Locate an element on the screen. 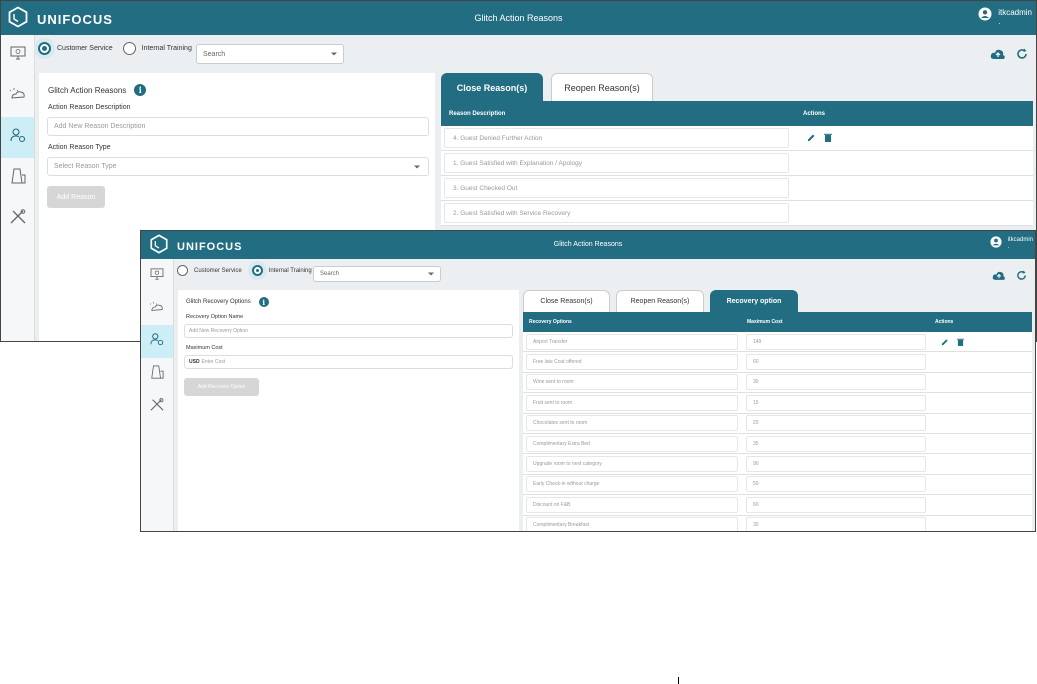  maximum-cost-cell: 20 is located at coordinates (836, 423).